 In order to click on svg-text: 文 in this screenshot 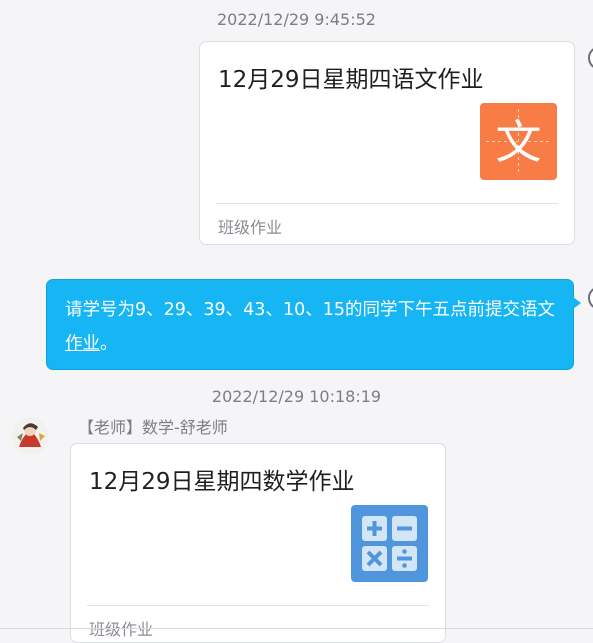, I will do `click(519, 142)`.